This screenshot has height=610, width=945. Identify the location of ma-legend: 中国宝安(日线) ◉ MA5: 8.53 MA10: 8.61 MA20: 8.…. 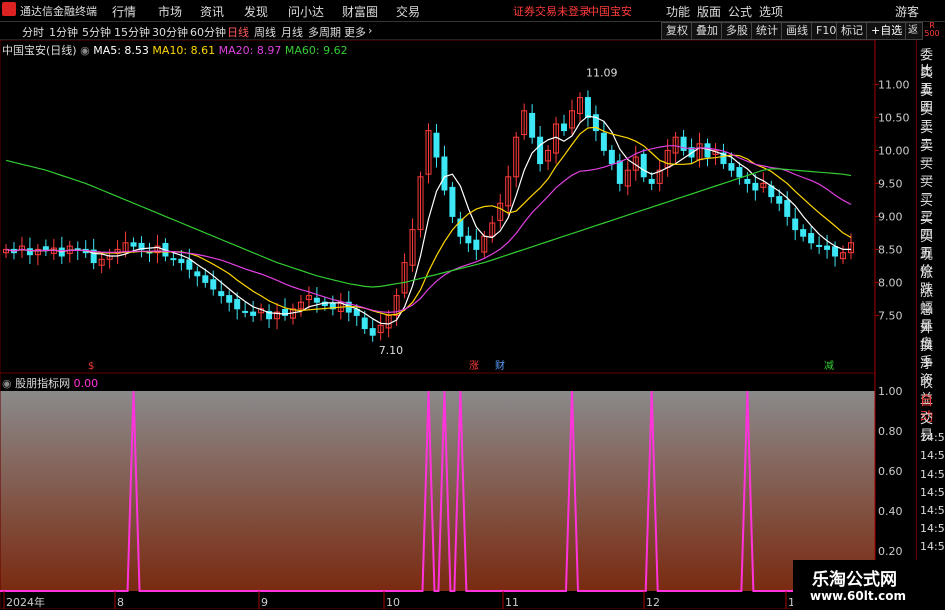
(175, 50).